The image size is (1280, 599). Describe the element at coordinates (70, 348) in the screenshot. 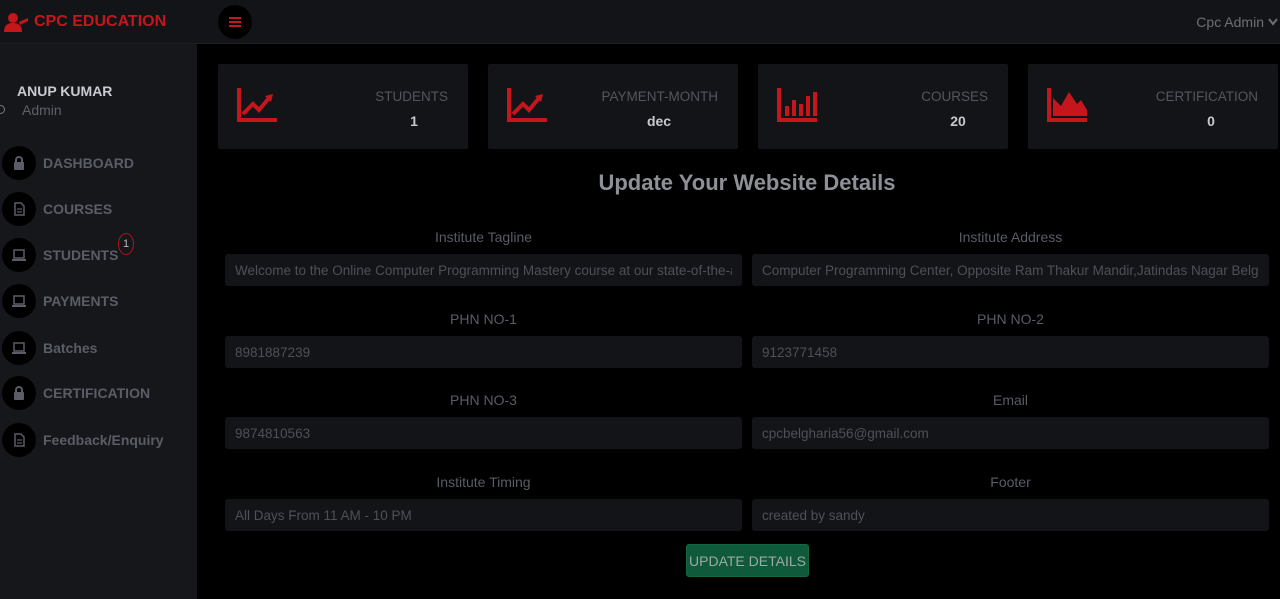

I see `sidebar-item-label: Batches` at that location.